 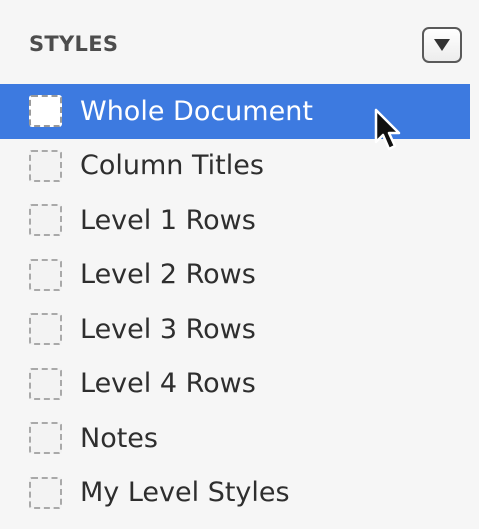 What do you see at coordinates (196, 111) in the screenshot?
I see `style-item-label: Whole Document` at bounding box center [196, 111].